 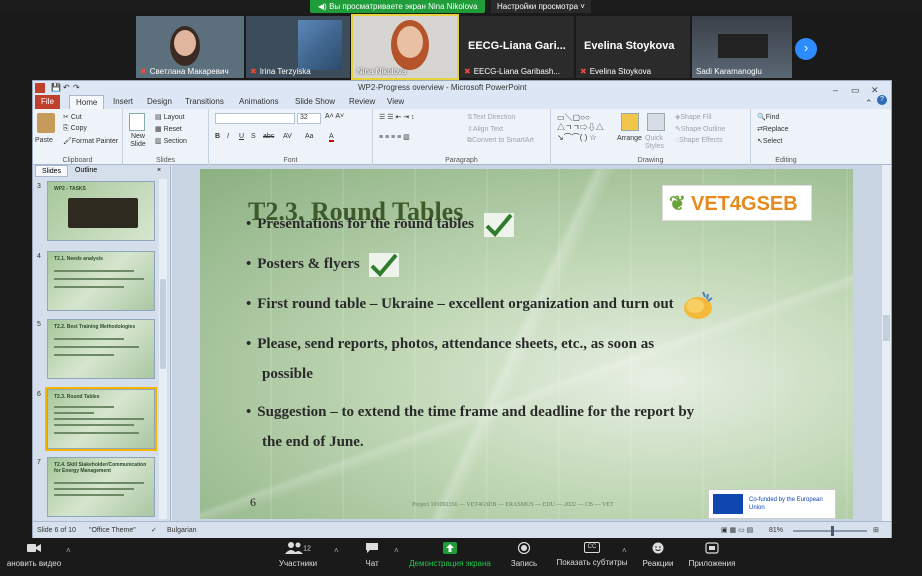 What do you see at coordinates (190, 47) in the screenshot?
I see `participant-tile: ✖ Светлана Макаревич` at bounding box center [190, 47].